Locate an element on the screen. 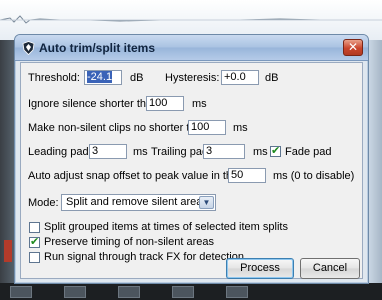  mode-label: Mode: is located at coordinates (43, 203).